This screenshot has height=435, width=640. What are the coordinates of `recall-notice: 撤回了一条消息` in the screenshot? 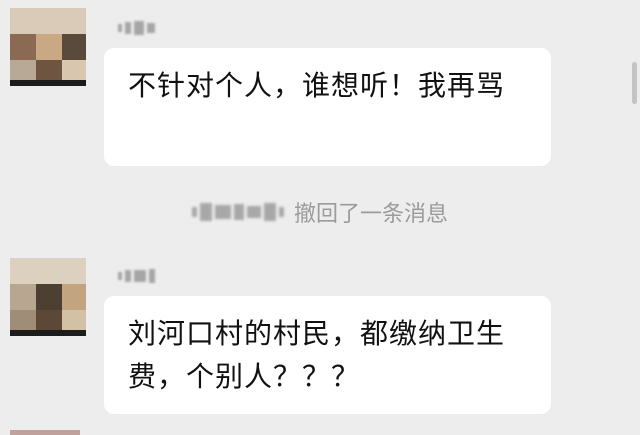 It's located at (320, 212).